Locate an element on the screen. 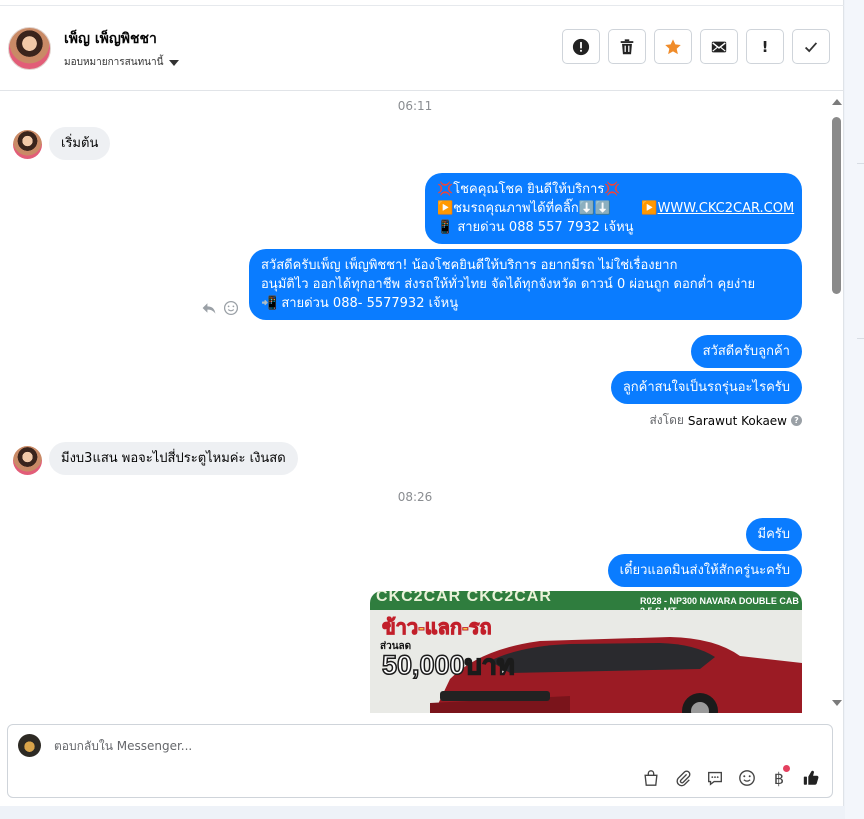 Image resolution: width=864 pixels, height=819 pixels. side-panel-edge is located at coordinates (854, 409).